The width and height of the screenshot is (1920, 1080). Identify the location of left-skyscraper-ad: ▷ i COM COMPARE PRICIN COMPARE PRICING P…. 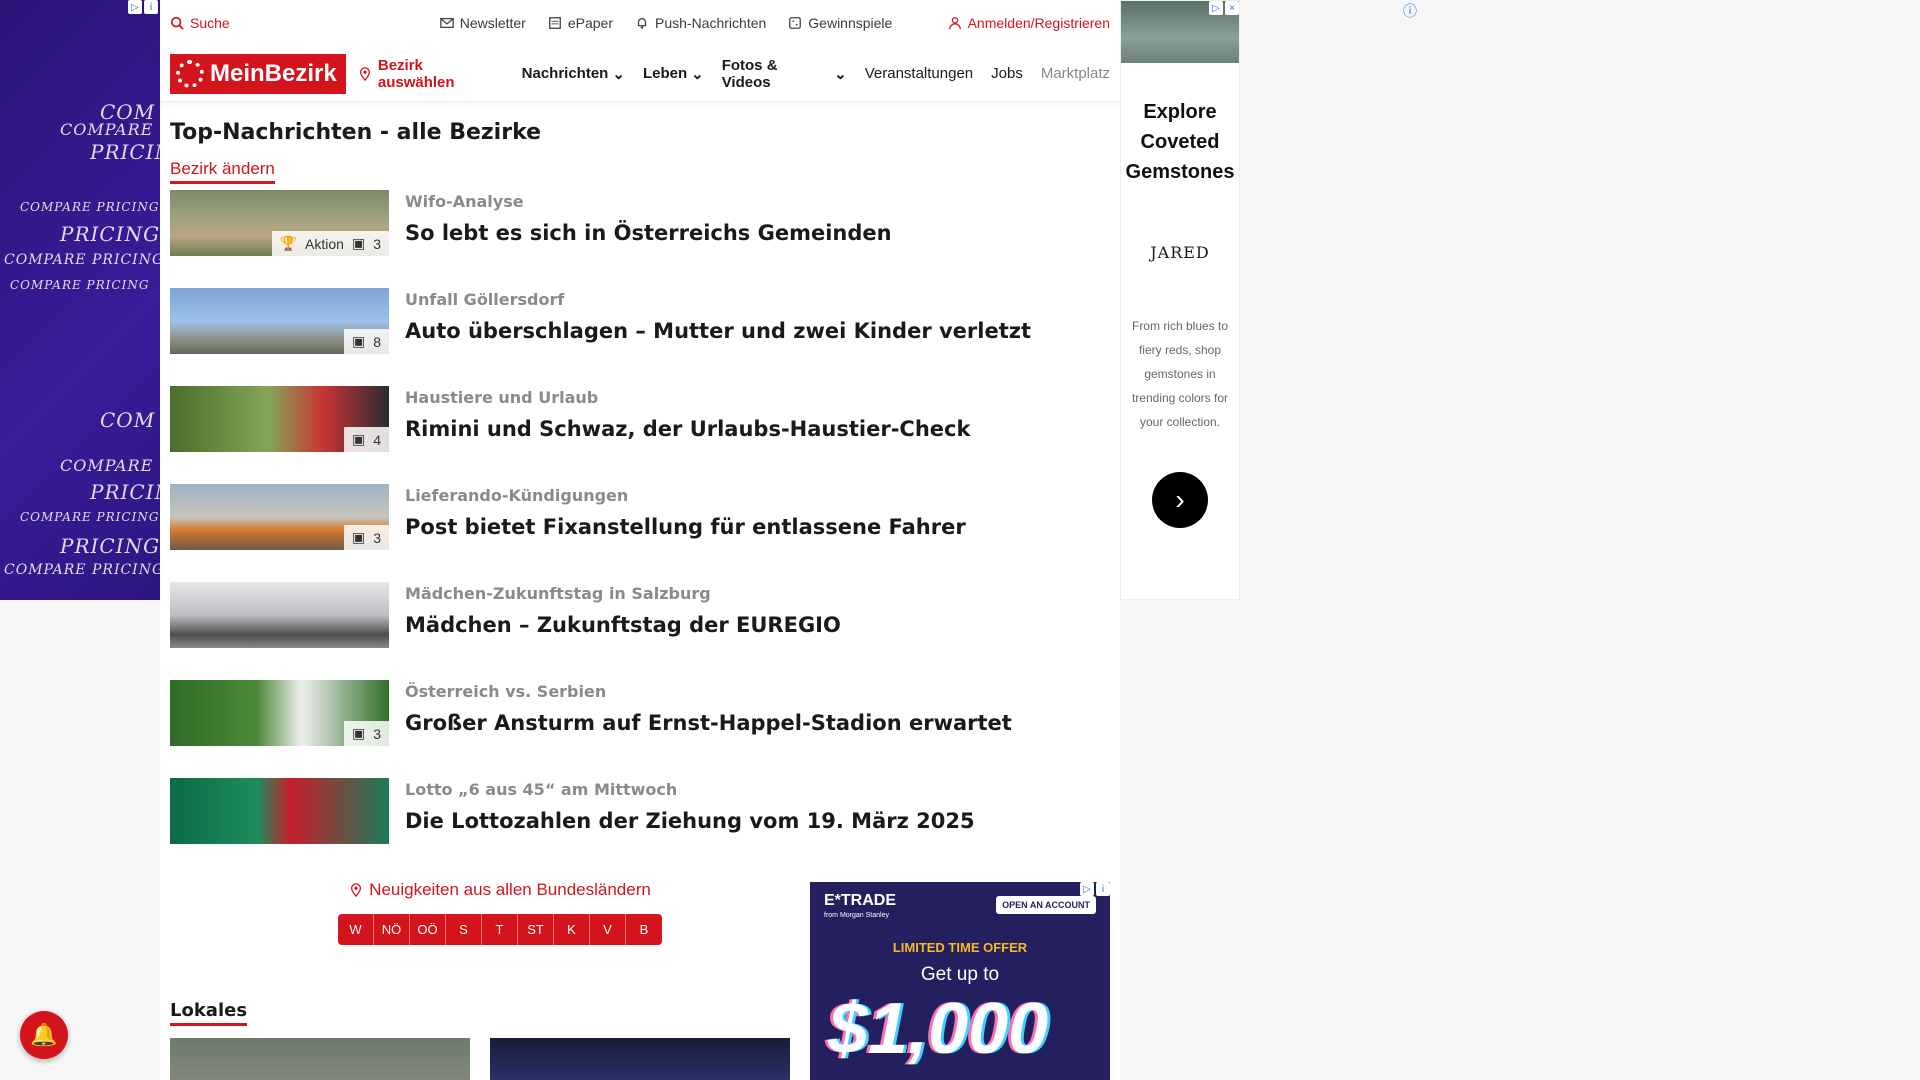
(80, 300).